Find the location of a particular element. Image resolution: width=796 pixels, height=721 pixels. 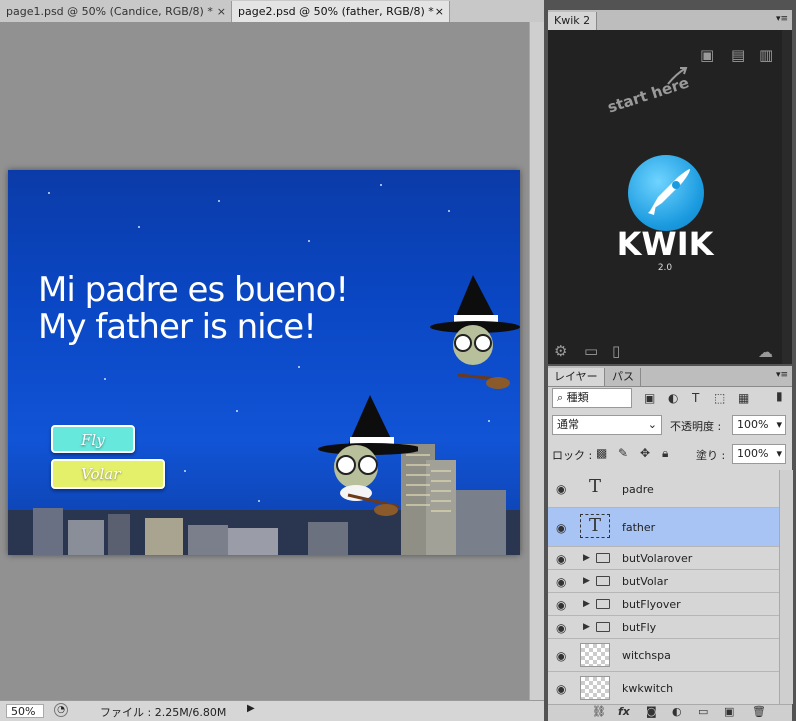

cloud-icon: ☁ is located at coordinates (765, 352).